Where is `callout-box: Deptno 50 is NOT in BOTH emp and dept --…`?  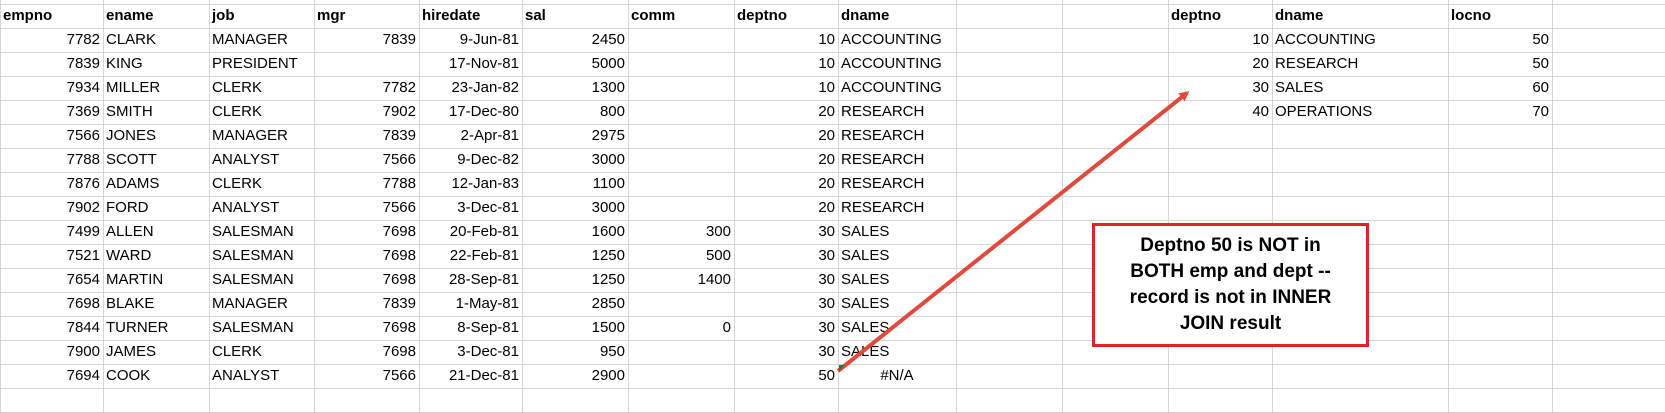 callout-box: Deptno 50 is NOT in BOTH emp and dept --… is located at coordinates (1230, 285).